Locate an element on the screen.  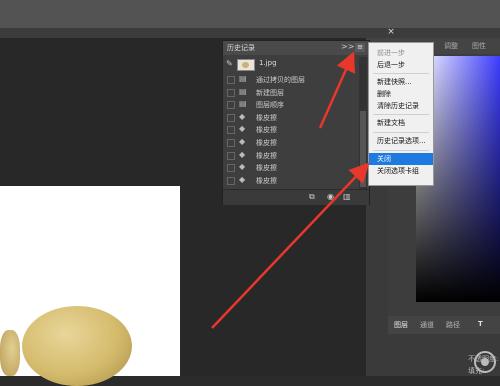
menu-item: 前进一步 is located at coordinates (401, 53).